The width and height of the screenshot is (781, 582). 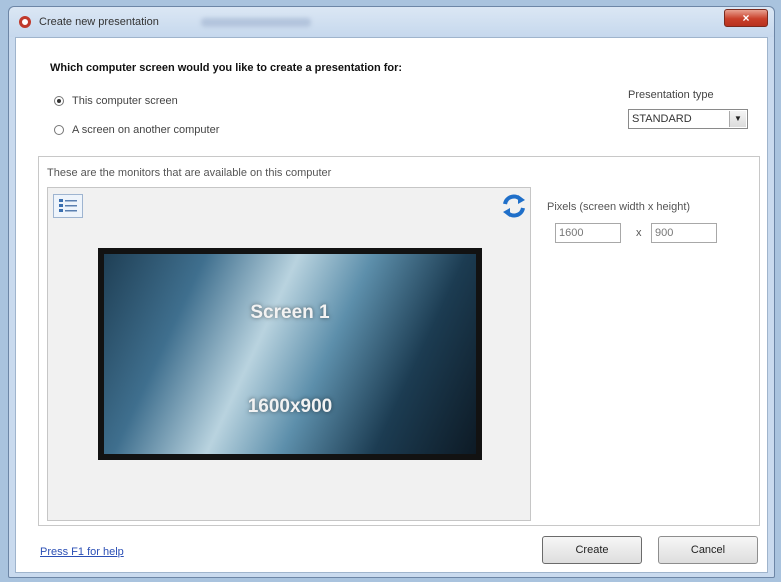 What do you see at coordinates (619, 207) in the screenshot?
I see `pixels-label: Pixels (screen width x height)` at bounding box center [619, 207].